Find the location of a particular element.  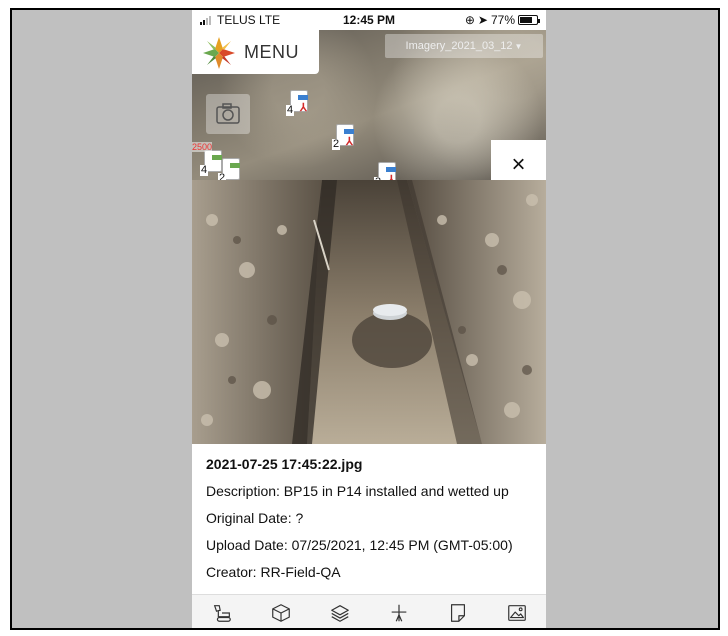

camera-icon is located at coordinates (228, 113).